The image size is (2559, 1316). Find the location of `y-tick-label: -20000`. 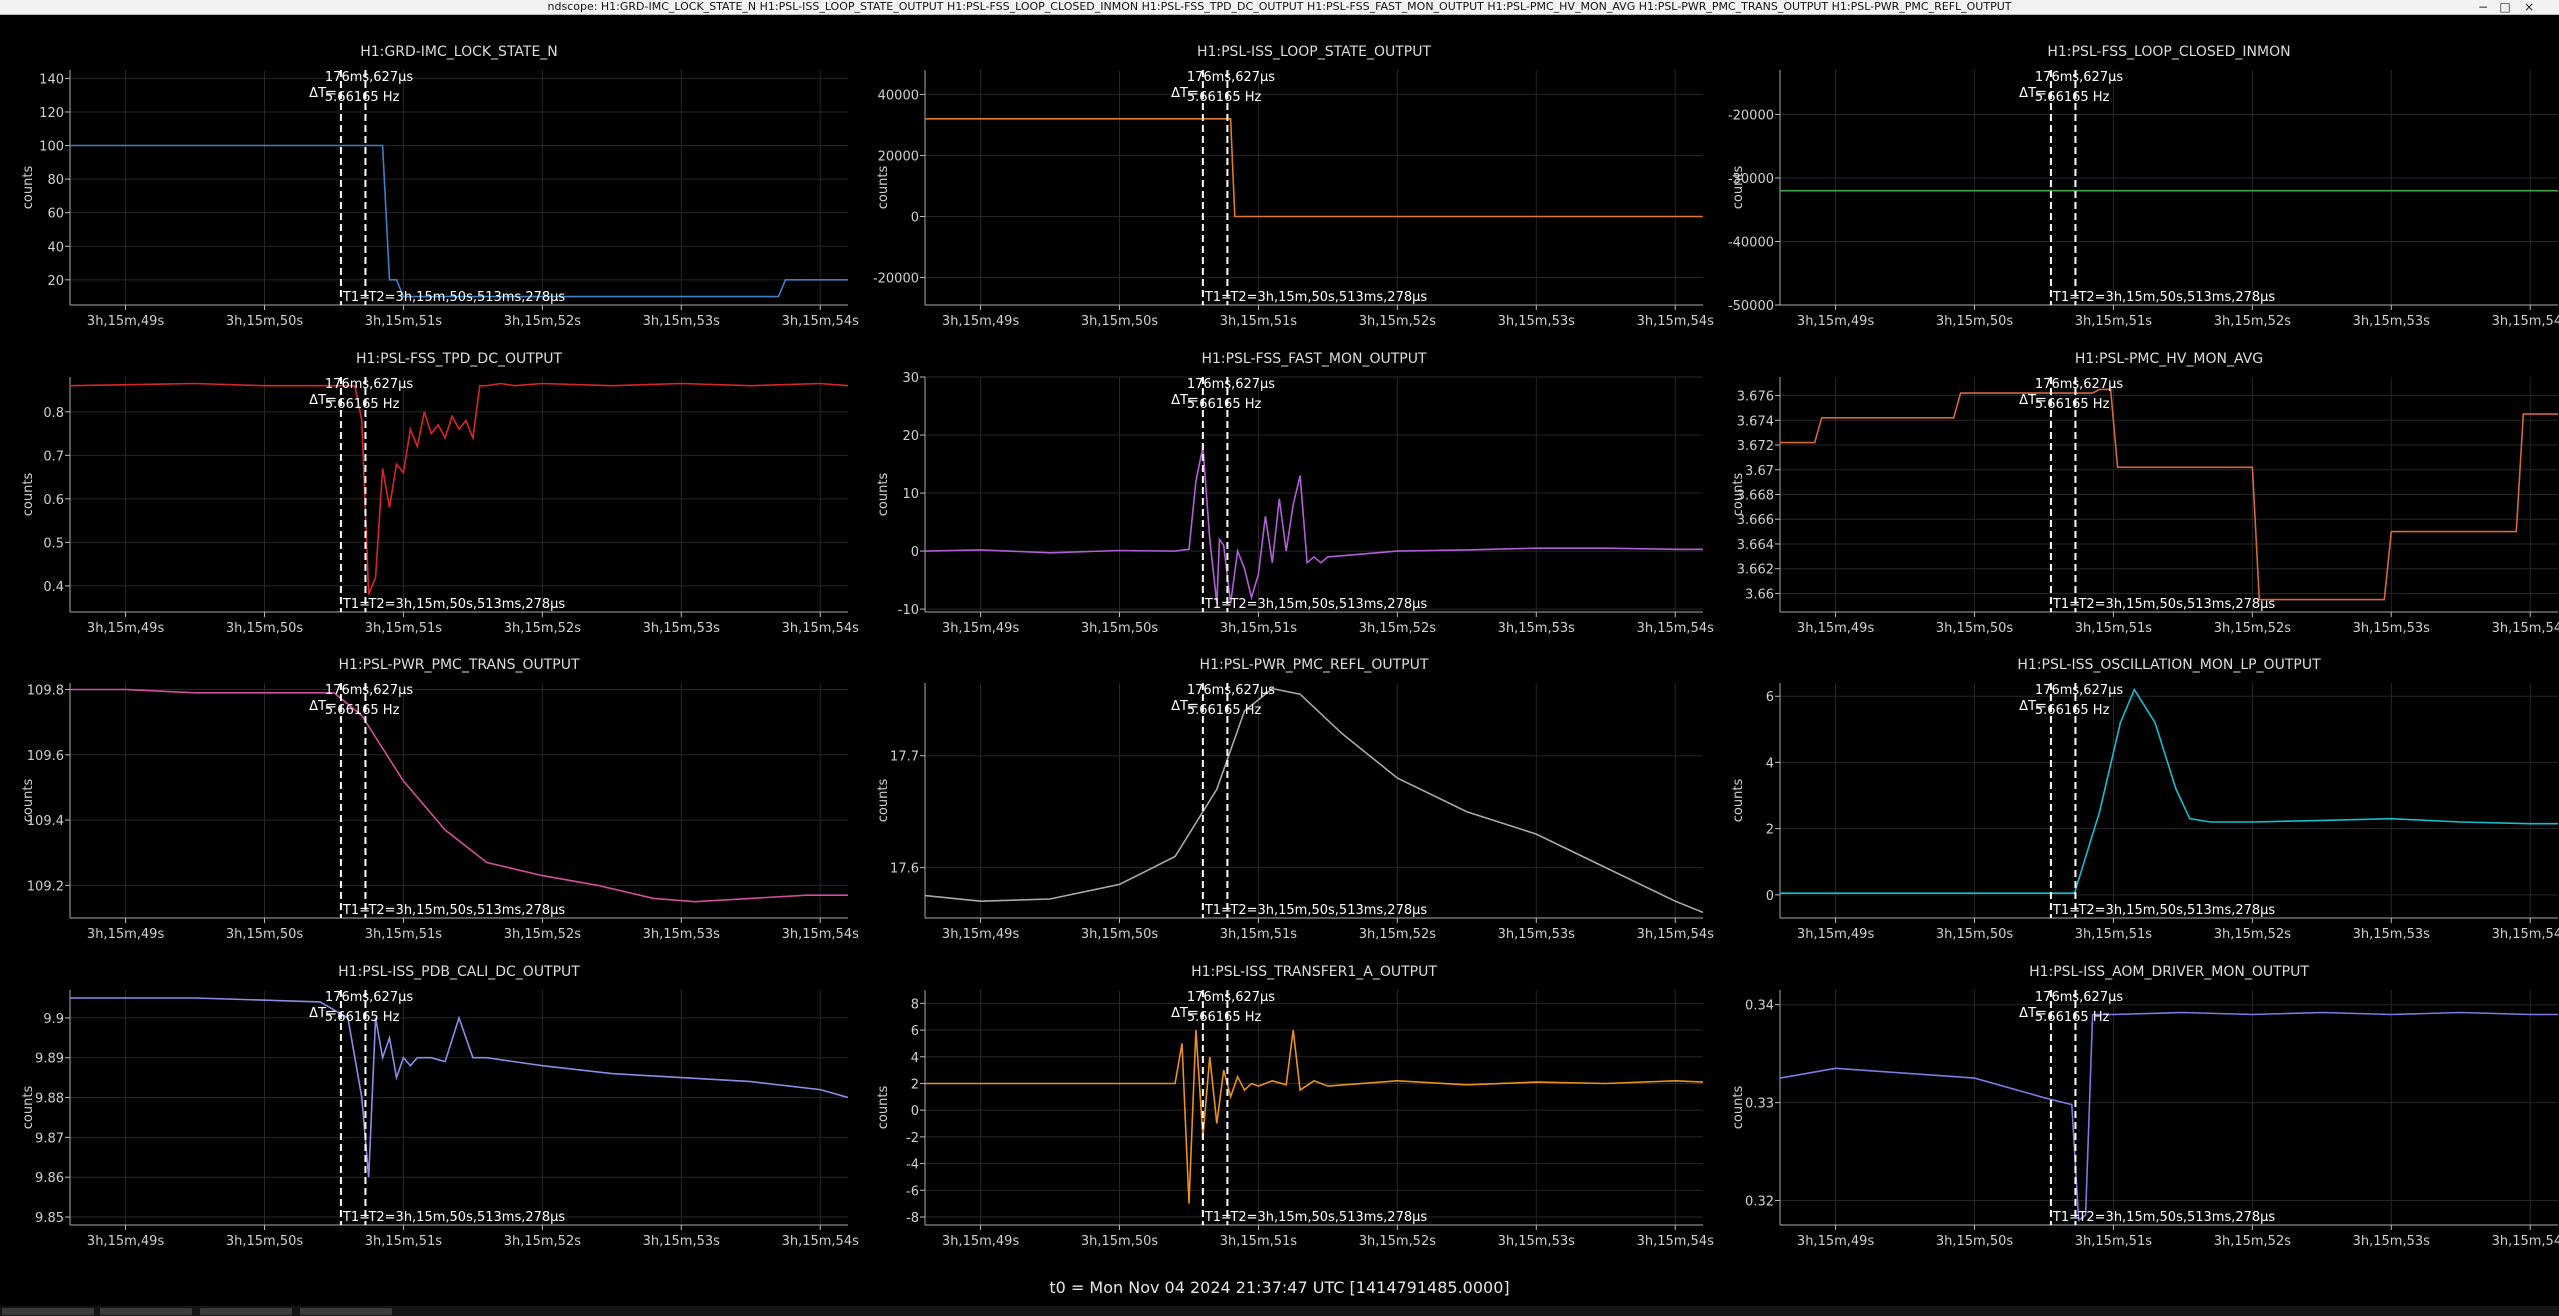

y-tick-label: -20000 is located at coordinates (1751, 115).